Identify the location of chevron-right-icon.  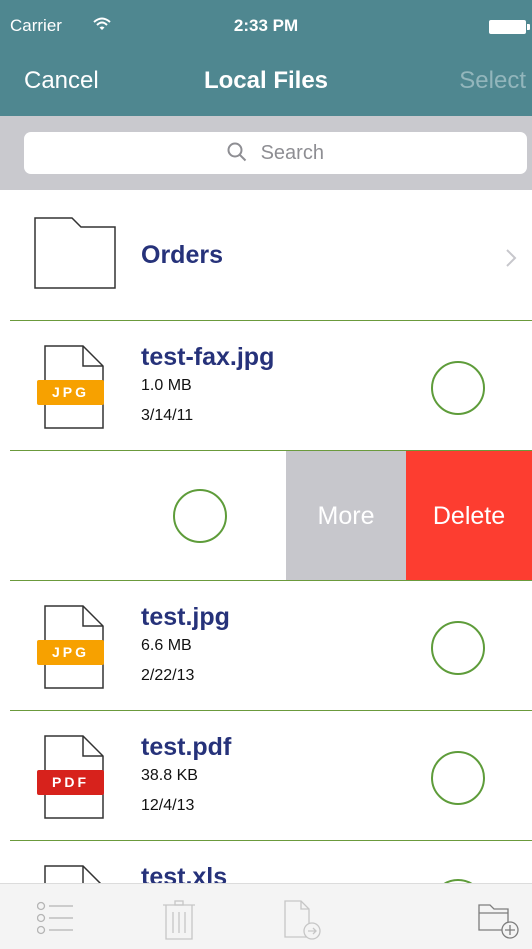
(511, 260).